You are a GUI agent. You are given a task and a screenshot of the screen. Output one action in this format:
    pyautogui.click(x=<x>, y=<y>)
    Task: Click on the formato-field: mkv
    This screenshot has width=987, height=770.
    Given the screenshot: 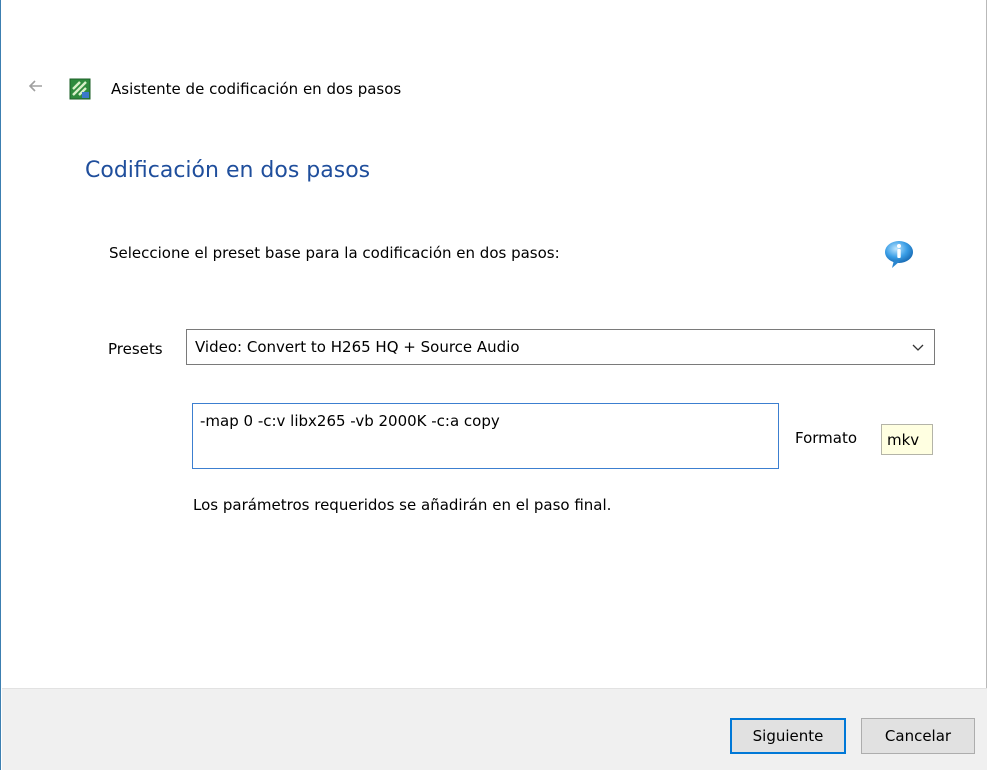 What is the action you would take?
    pyautogui.click(x=907, y=439)
    